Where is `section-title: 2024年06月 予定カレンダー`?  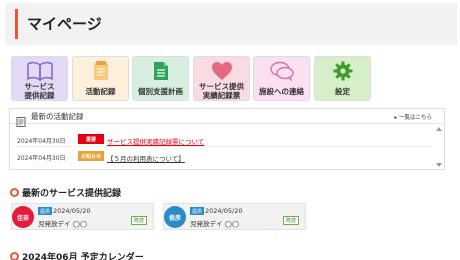 section-title: 2024年06月 予定カレンダー is located at coordinates (83, 256).